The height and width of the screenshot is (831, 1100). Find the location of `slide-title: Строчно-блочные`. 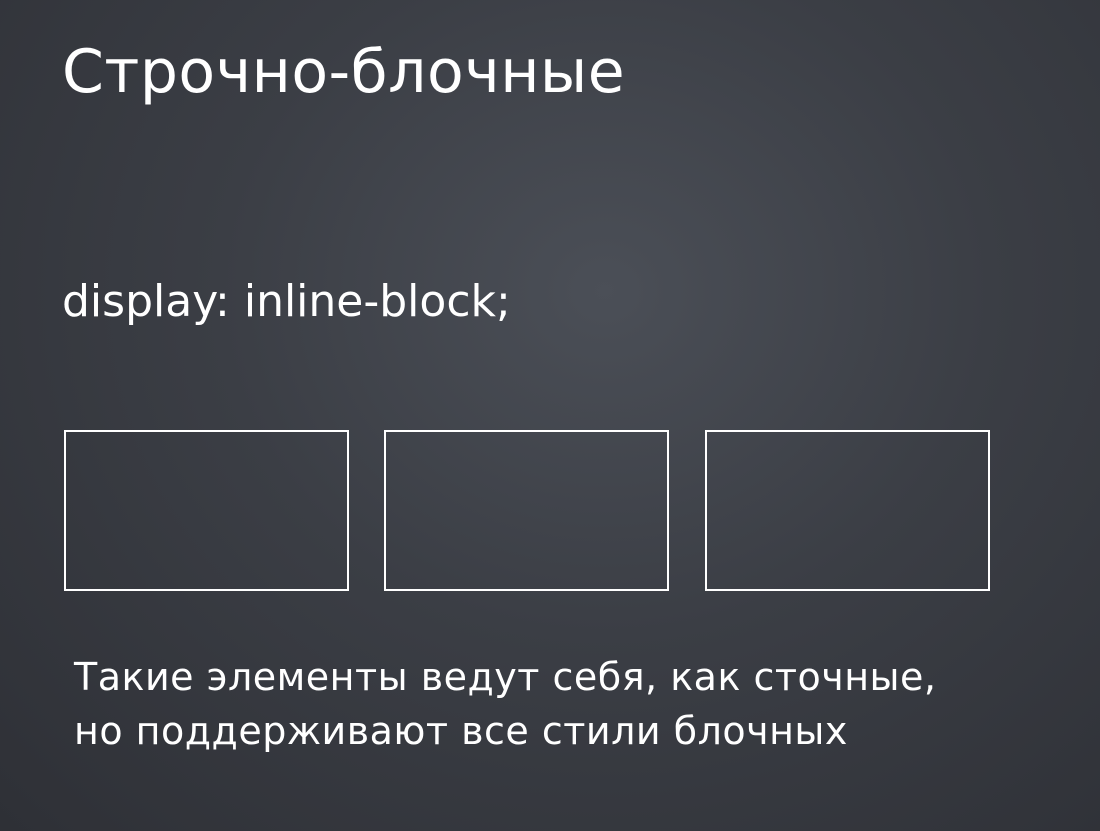

slide-title: Строчно-блочные is located at coordinates (344, 72).